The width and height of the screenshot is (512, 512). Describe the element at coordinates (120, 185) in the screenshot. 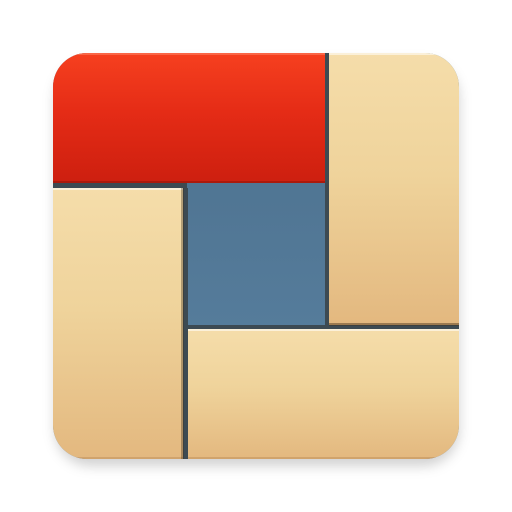

I see `gap-divider` at that location.